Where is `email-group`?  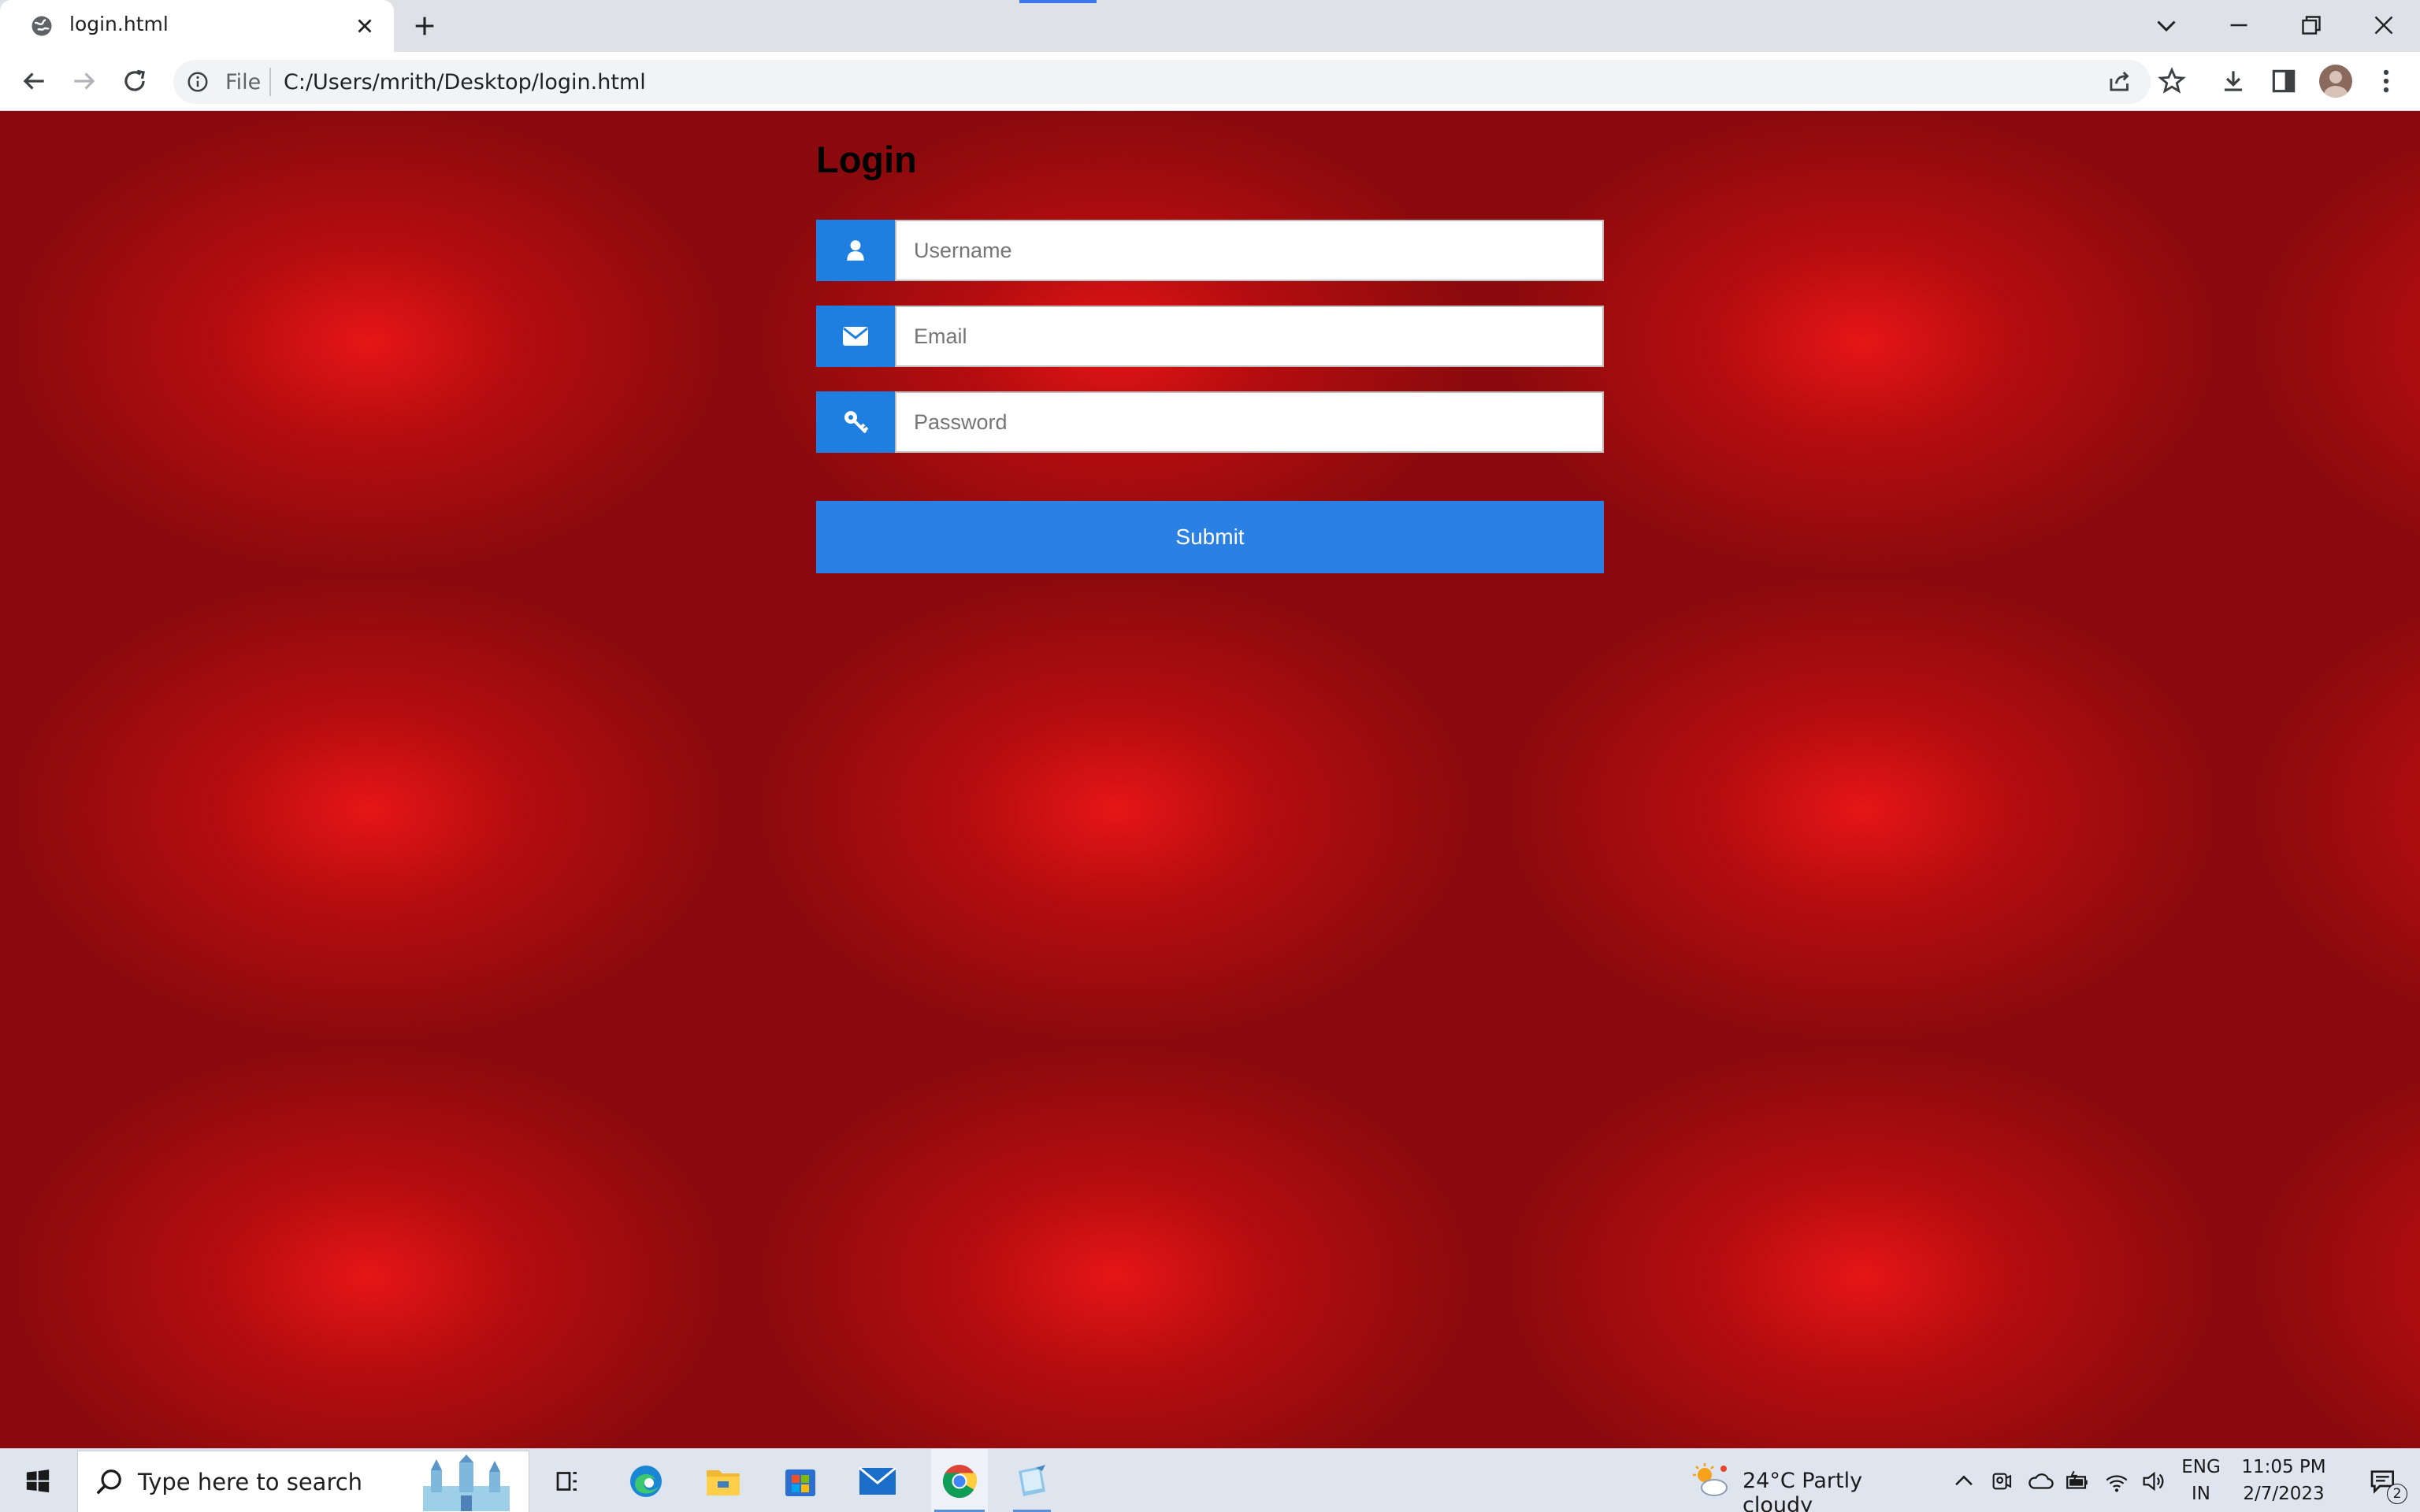
email-group is located at coordinates (1210, 336).